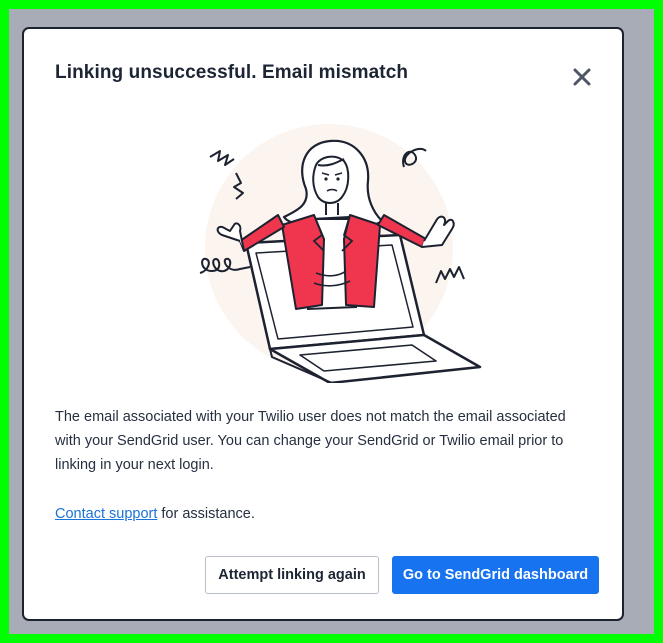 The width and height of the screenshot is (663, 643). Describe the element at coordinates (232, 72) in the screenshot. I see `dialog-title: Linking unsuccessful. Email mismatch` at that location.